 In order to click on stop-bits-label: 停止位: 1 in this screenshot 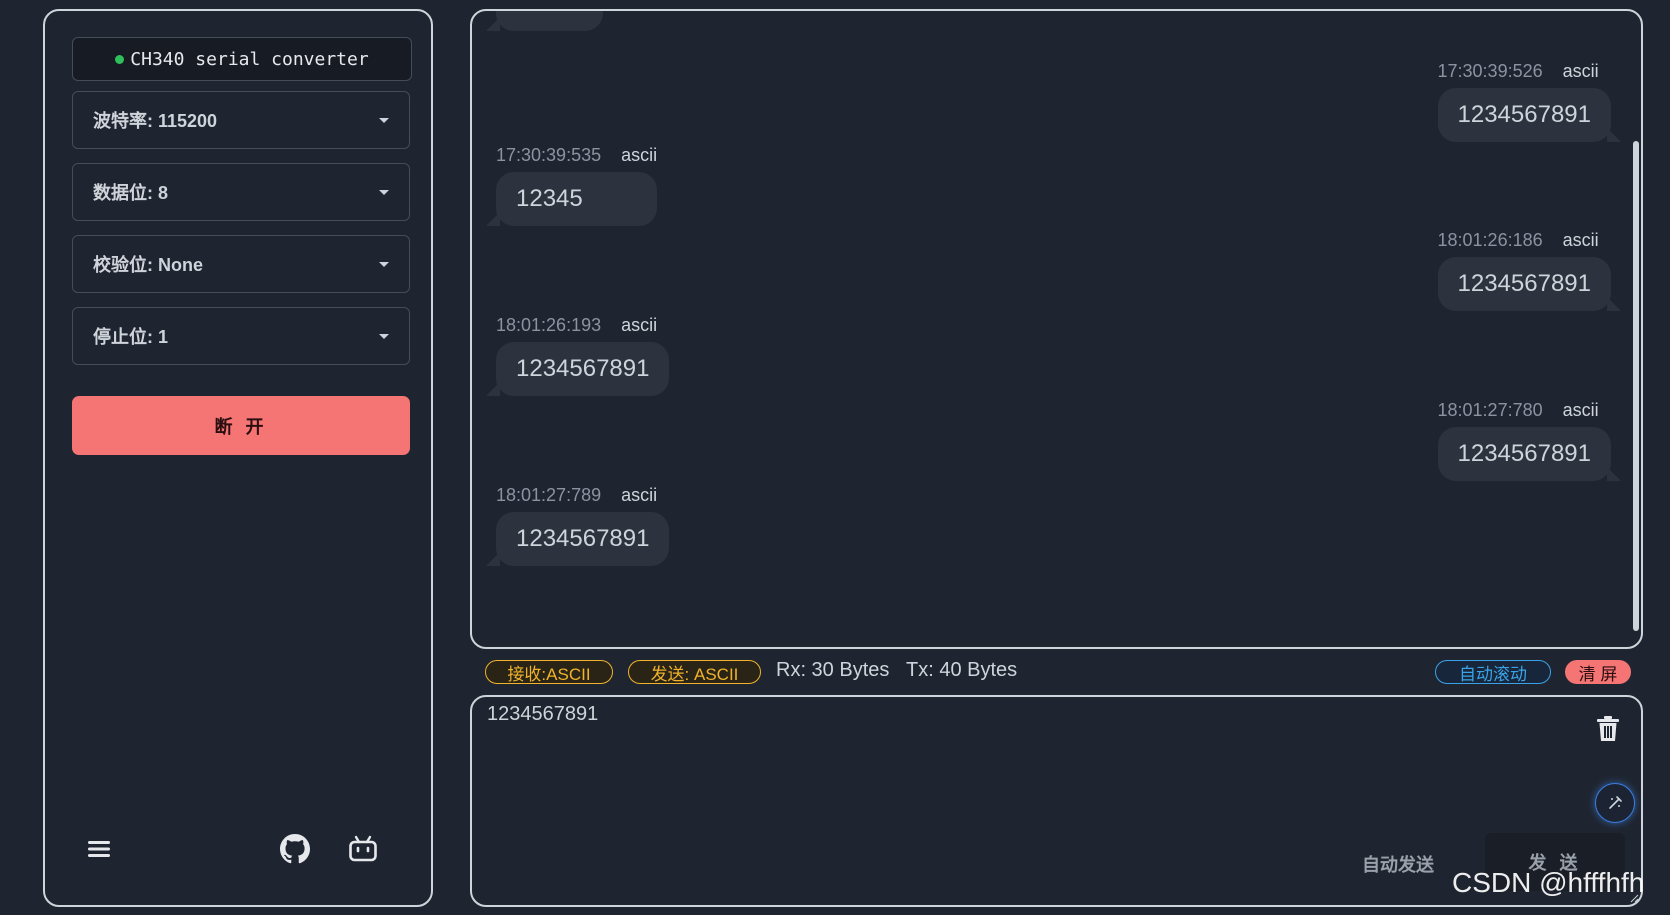, I will do `click(131, 337)`.